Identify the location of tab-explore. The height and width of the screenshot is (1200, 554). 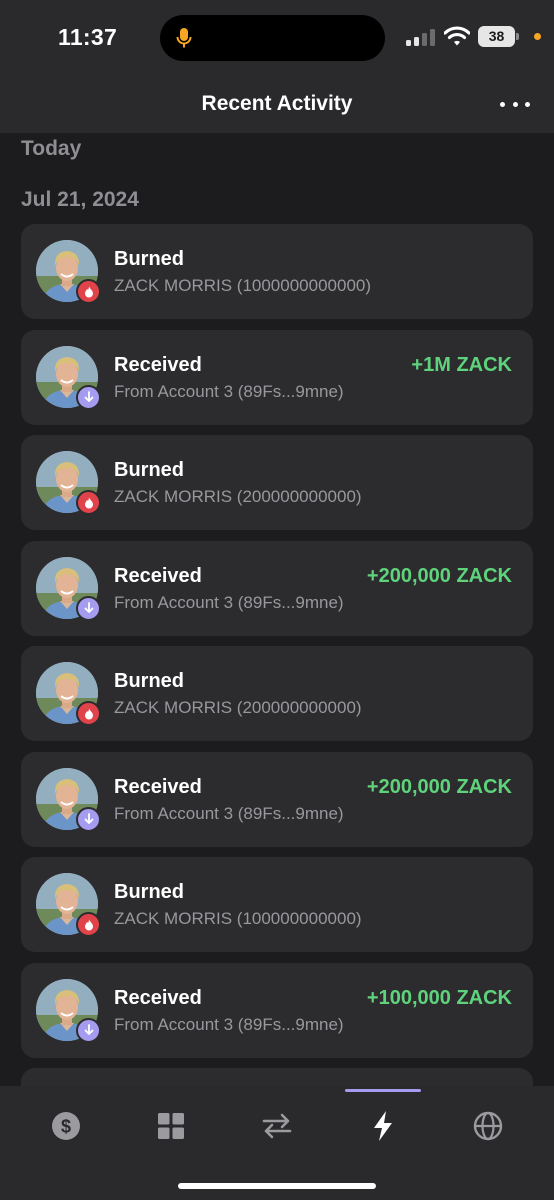
(488, 1126).